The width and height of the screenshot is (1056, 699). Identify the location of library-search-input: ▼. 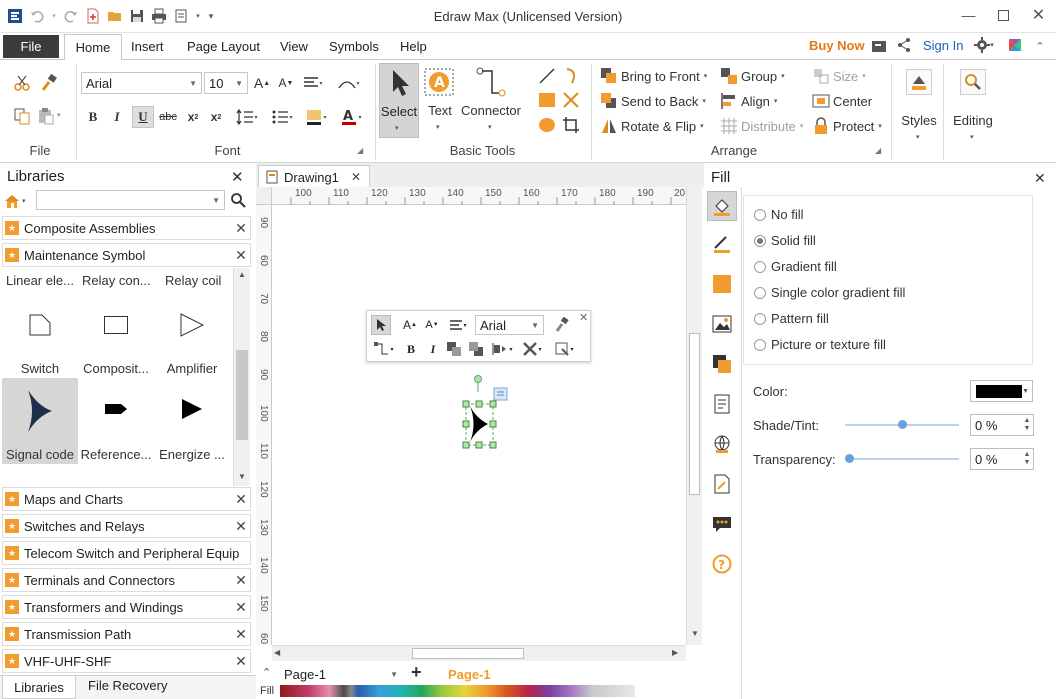
(130, 200).